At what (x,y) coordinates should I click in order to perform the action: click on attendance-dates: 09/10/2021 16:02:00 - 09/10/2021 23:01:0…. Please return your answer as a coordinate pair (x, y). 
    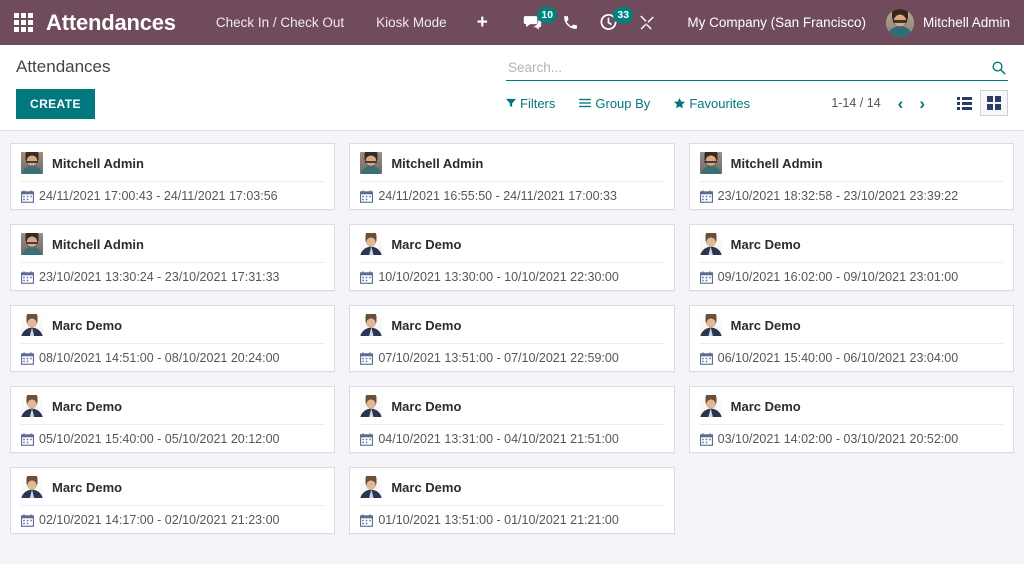
    Looking at the image, I should click on (838, 277).